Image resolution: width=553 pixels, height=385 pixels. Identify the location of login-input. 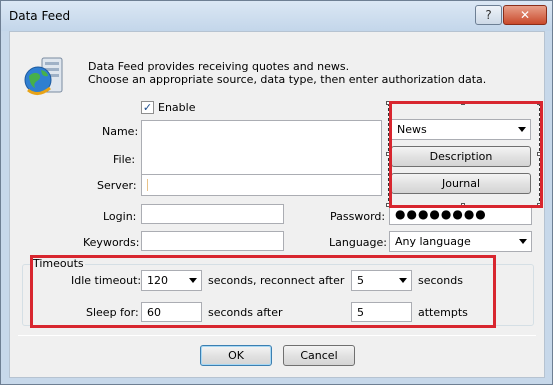
(212, 214).